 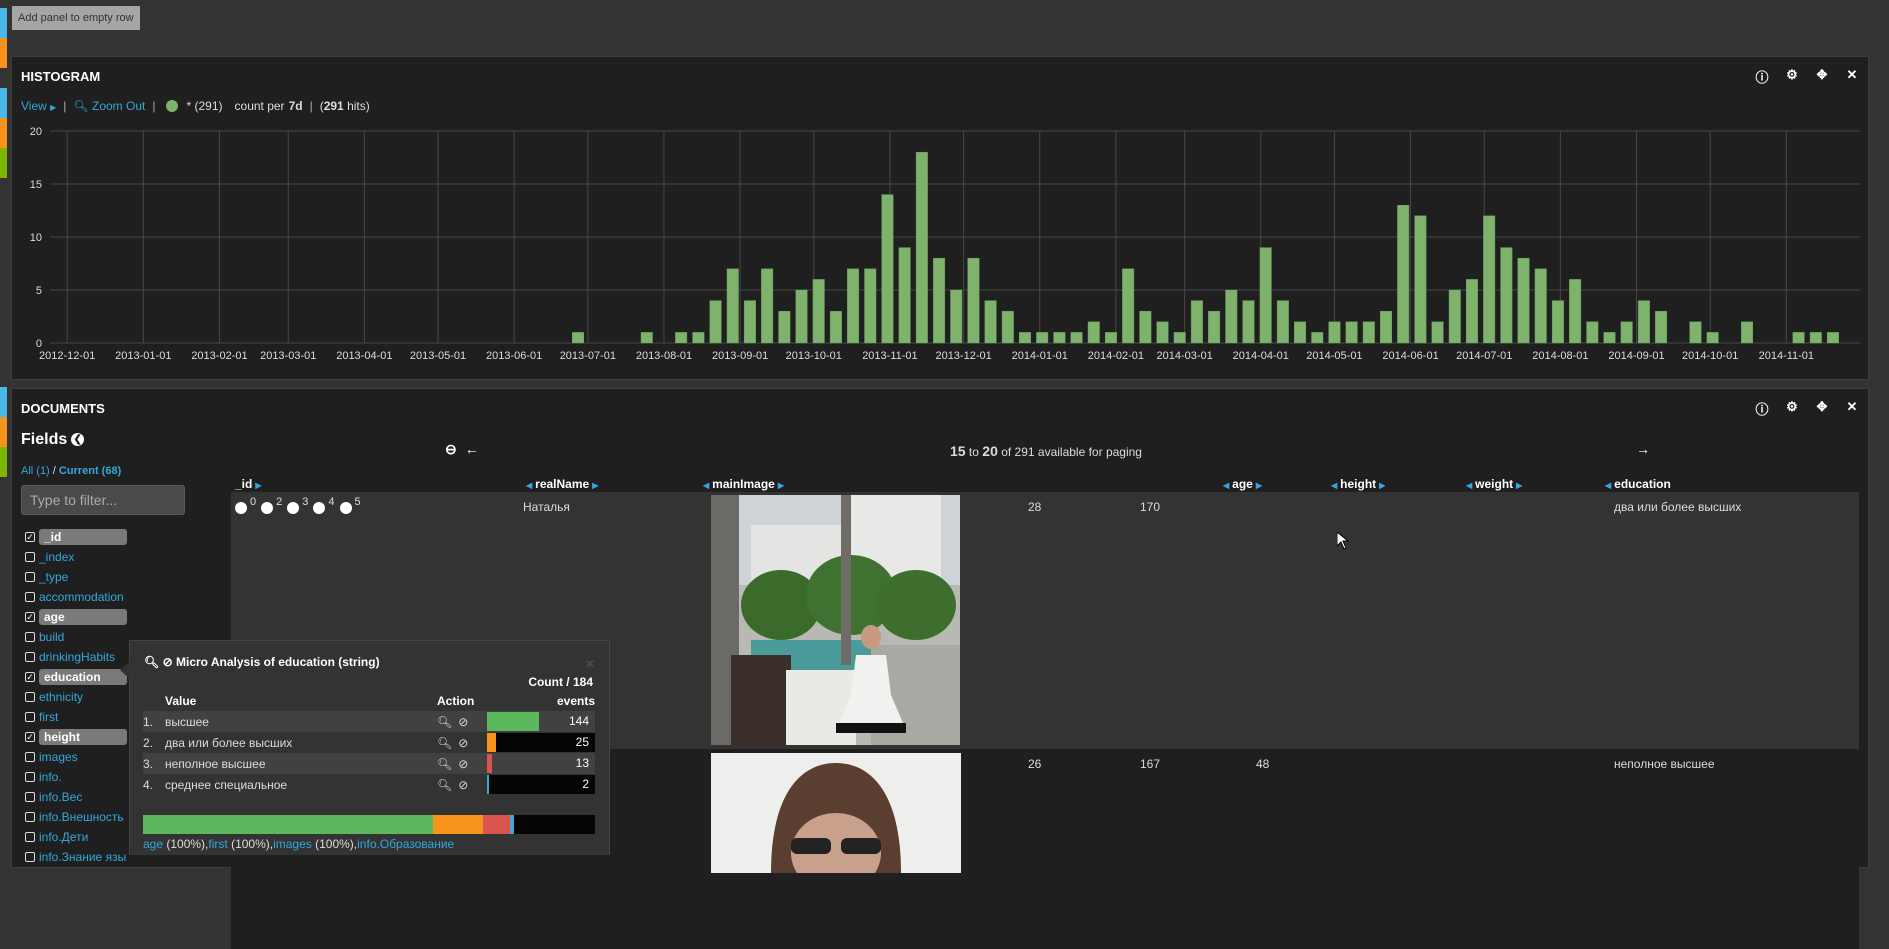 What do you see at coordinates (63, 837) in the screenshot?
I see `field-name: info.Дети` at bounding box center [63, 837].